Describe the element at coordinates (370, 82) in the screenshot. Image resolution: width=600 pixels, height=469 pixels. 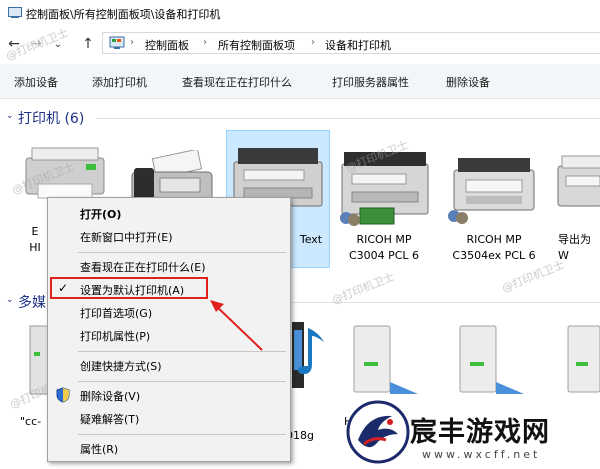
I see `print-server-props-button: 打印服务器属性` at that location.